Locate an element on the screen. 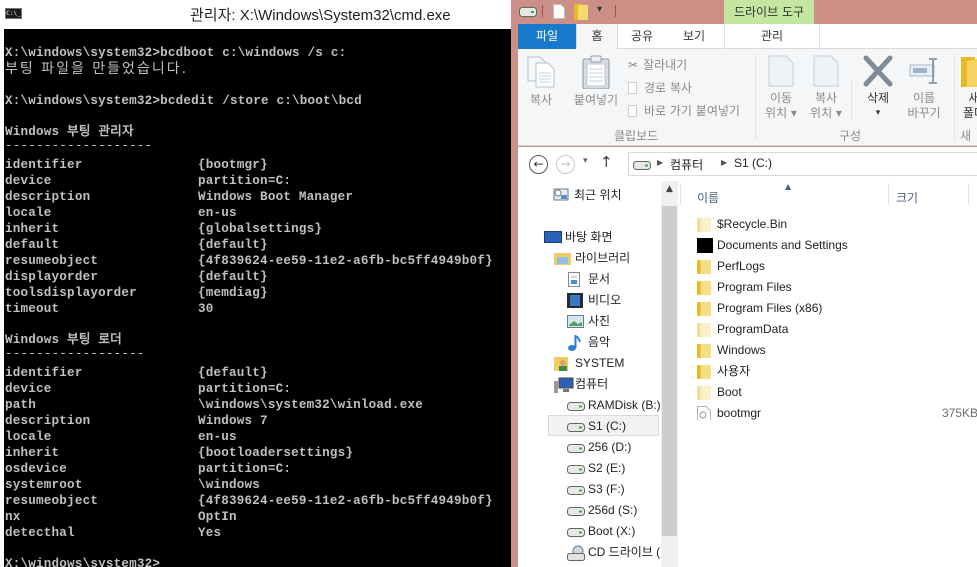 This screenshot has height=567, width=977. file-row: 사용자 is located at coordinates (837, 371).